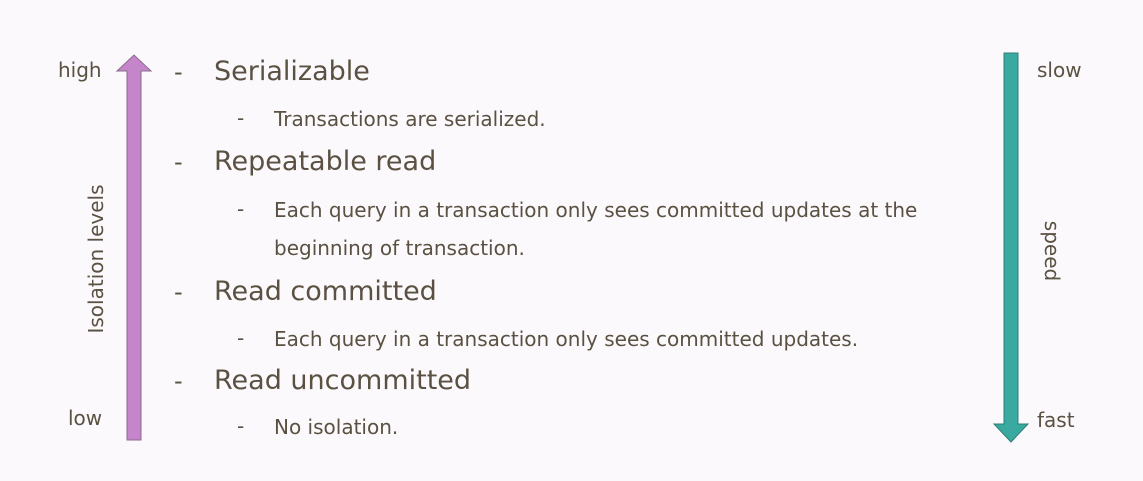 The image size is (1143, 481). I want to click on level-desc-repeatable-read-line2: beginning of transaction., so click(399, 248).